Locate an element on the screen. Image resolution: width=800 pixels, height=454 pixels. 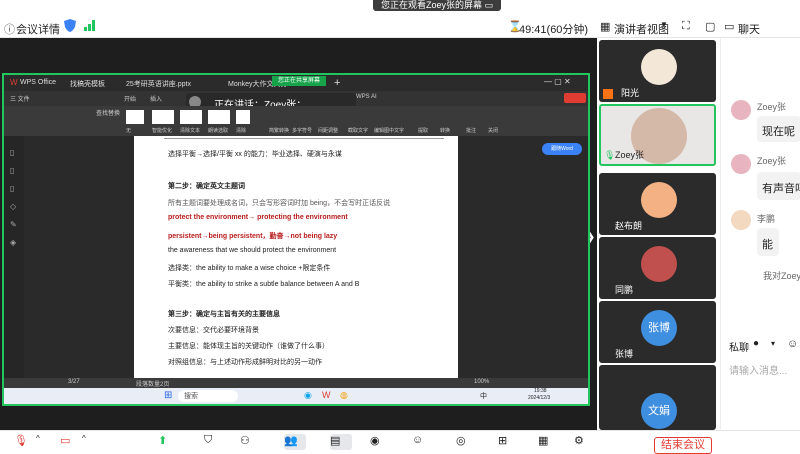
share-screen-icon: ⬆ is located at coordinates (166, 442).